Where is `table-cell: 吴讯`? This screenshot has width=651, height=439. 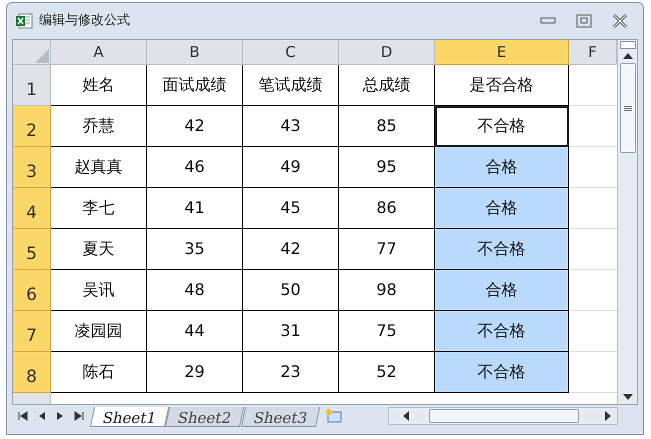
table-cell: 吴讯 is located at coordinates (99, 290).